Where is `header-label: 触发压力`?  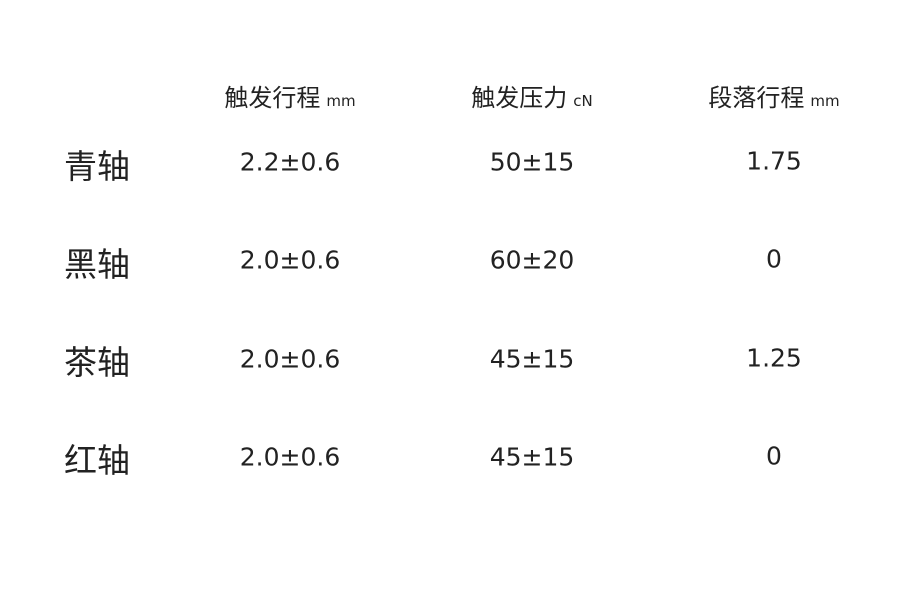
header-label: 触发压力 is located at coordinates (519, 98).